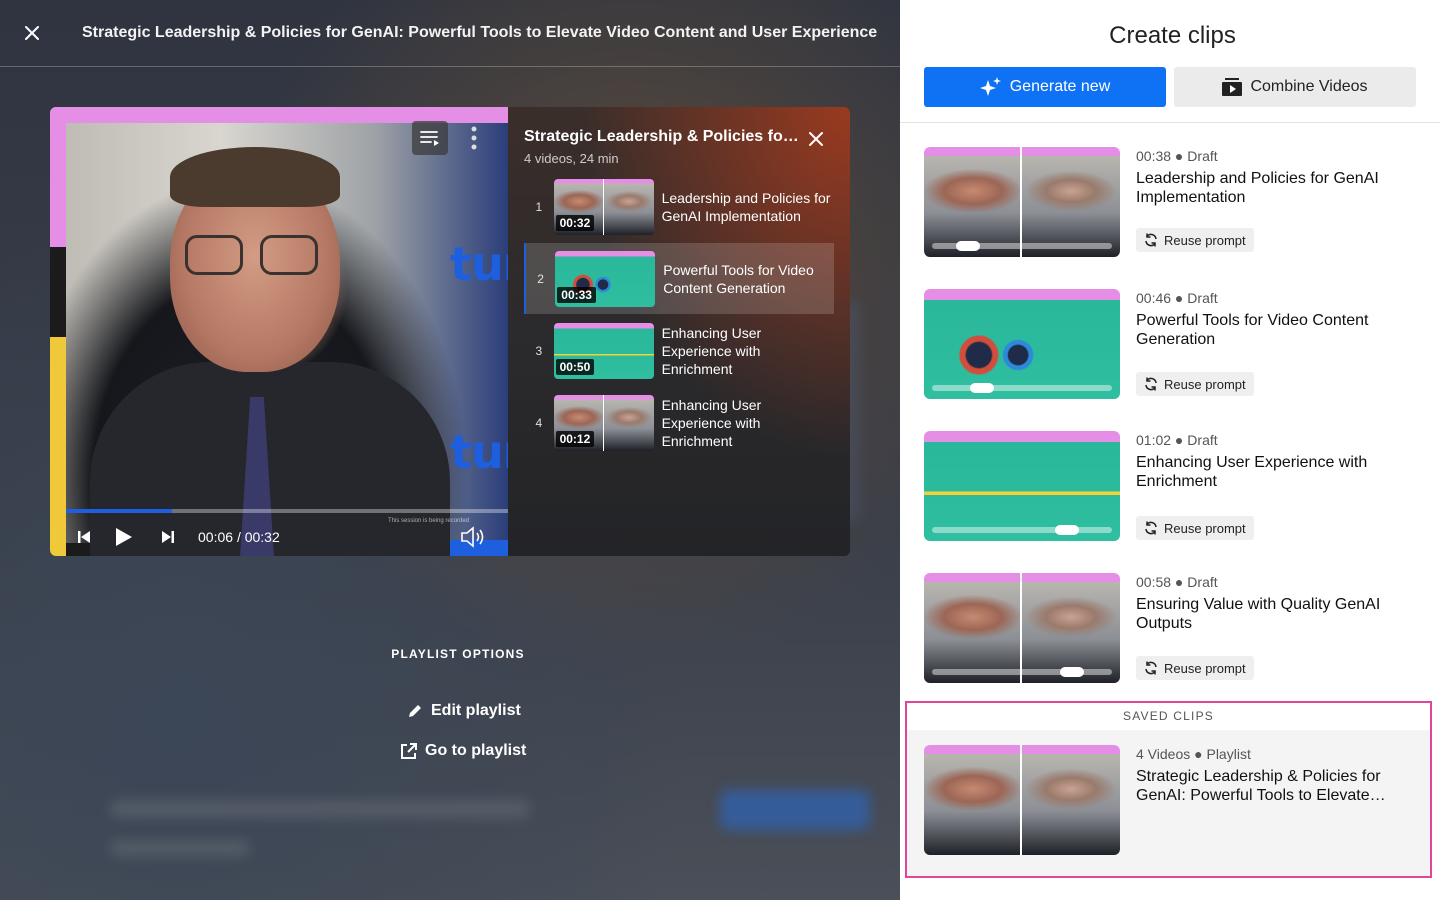 Image resolution: width=1440 pixels, height=900 pixels. I want to click on saved-clip-thumbnail, so click(1022, 800).